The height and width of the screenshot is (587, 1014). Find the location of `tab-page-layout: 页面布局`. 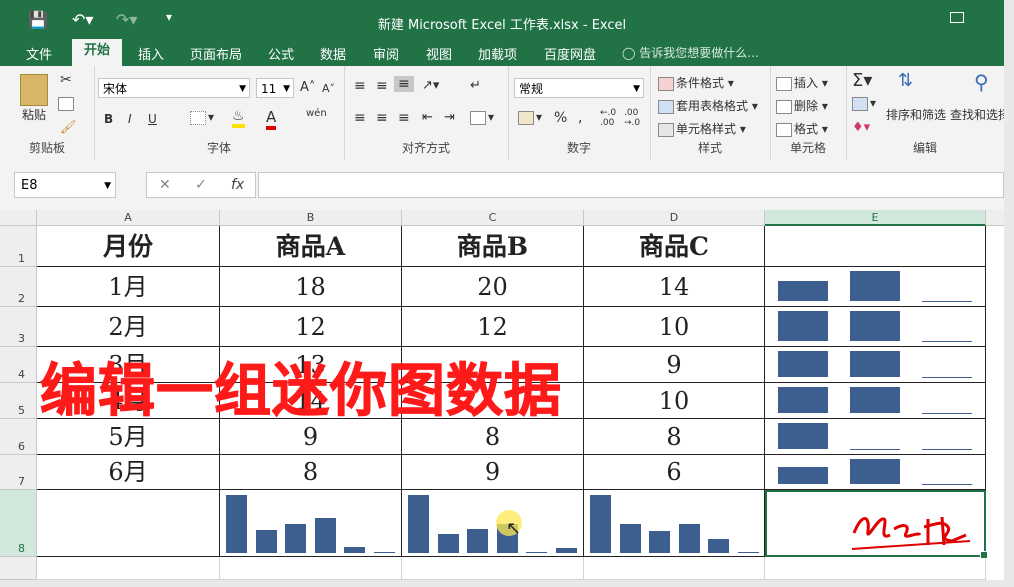

tab-page-layout: 页面布局 is located at coordinates (216, 53).